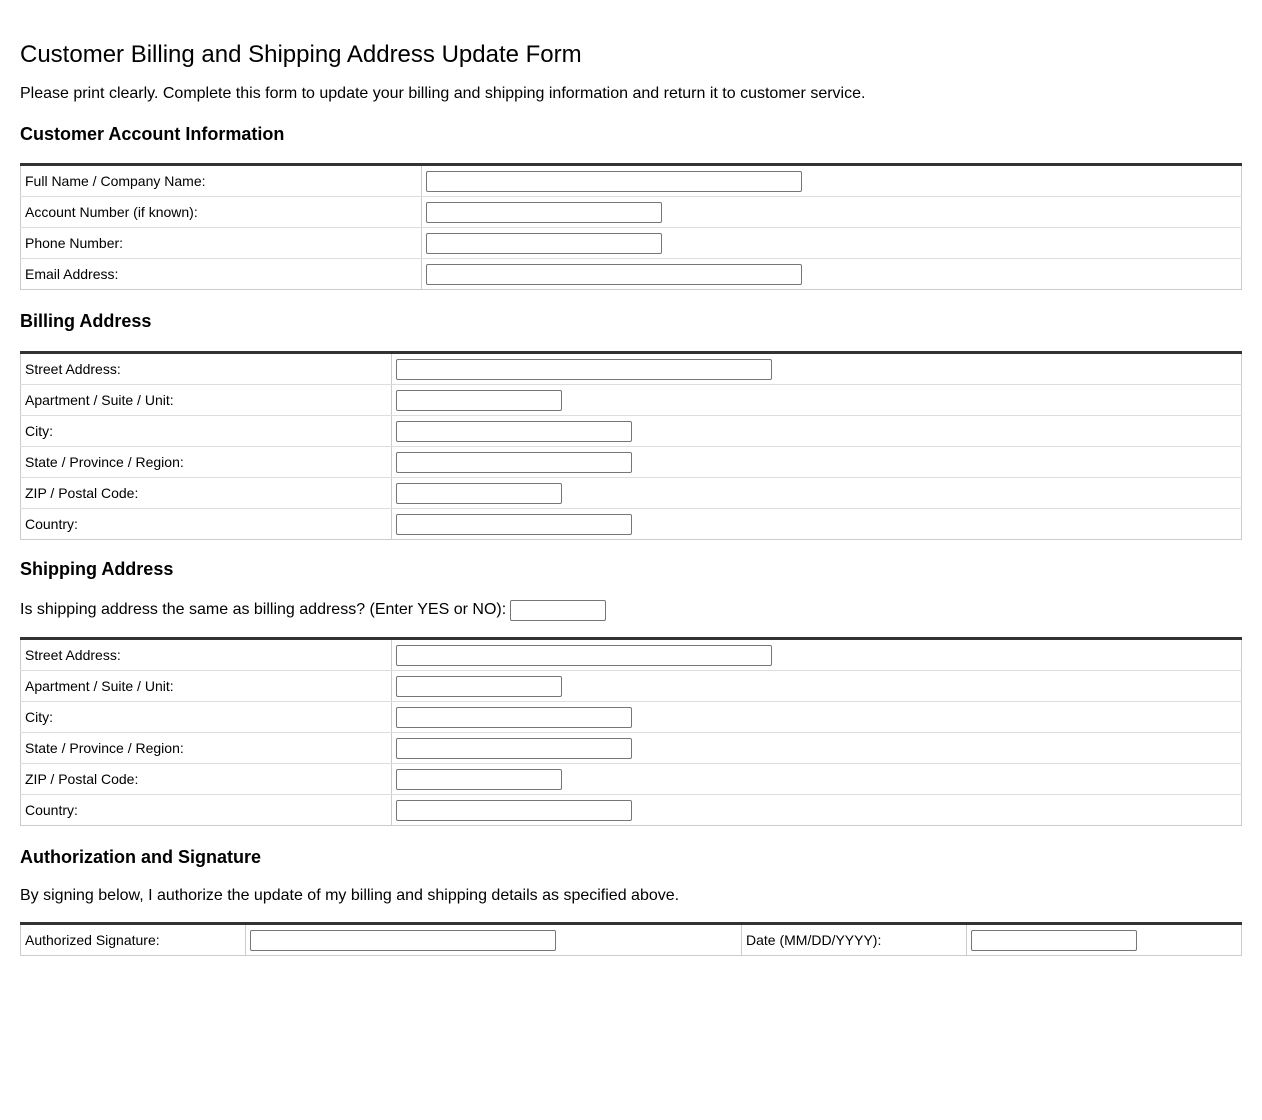 The image size is (1262, 1120). What do you see at coordinates (514, 748) in the screenshot?
I see `shipping-state-input` at bounding box center [514, 748].